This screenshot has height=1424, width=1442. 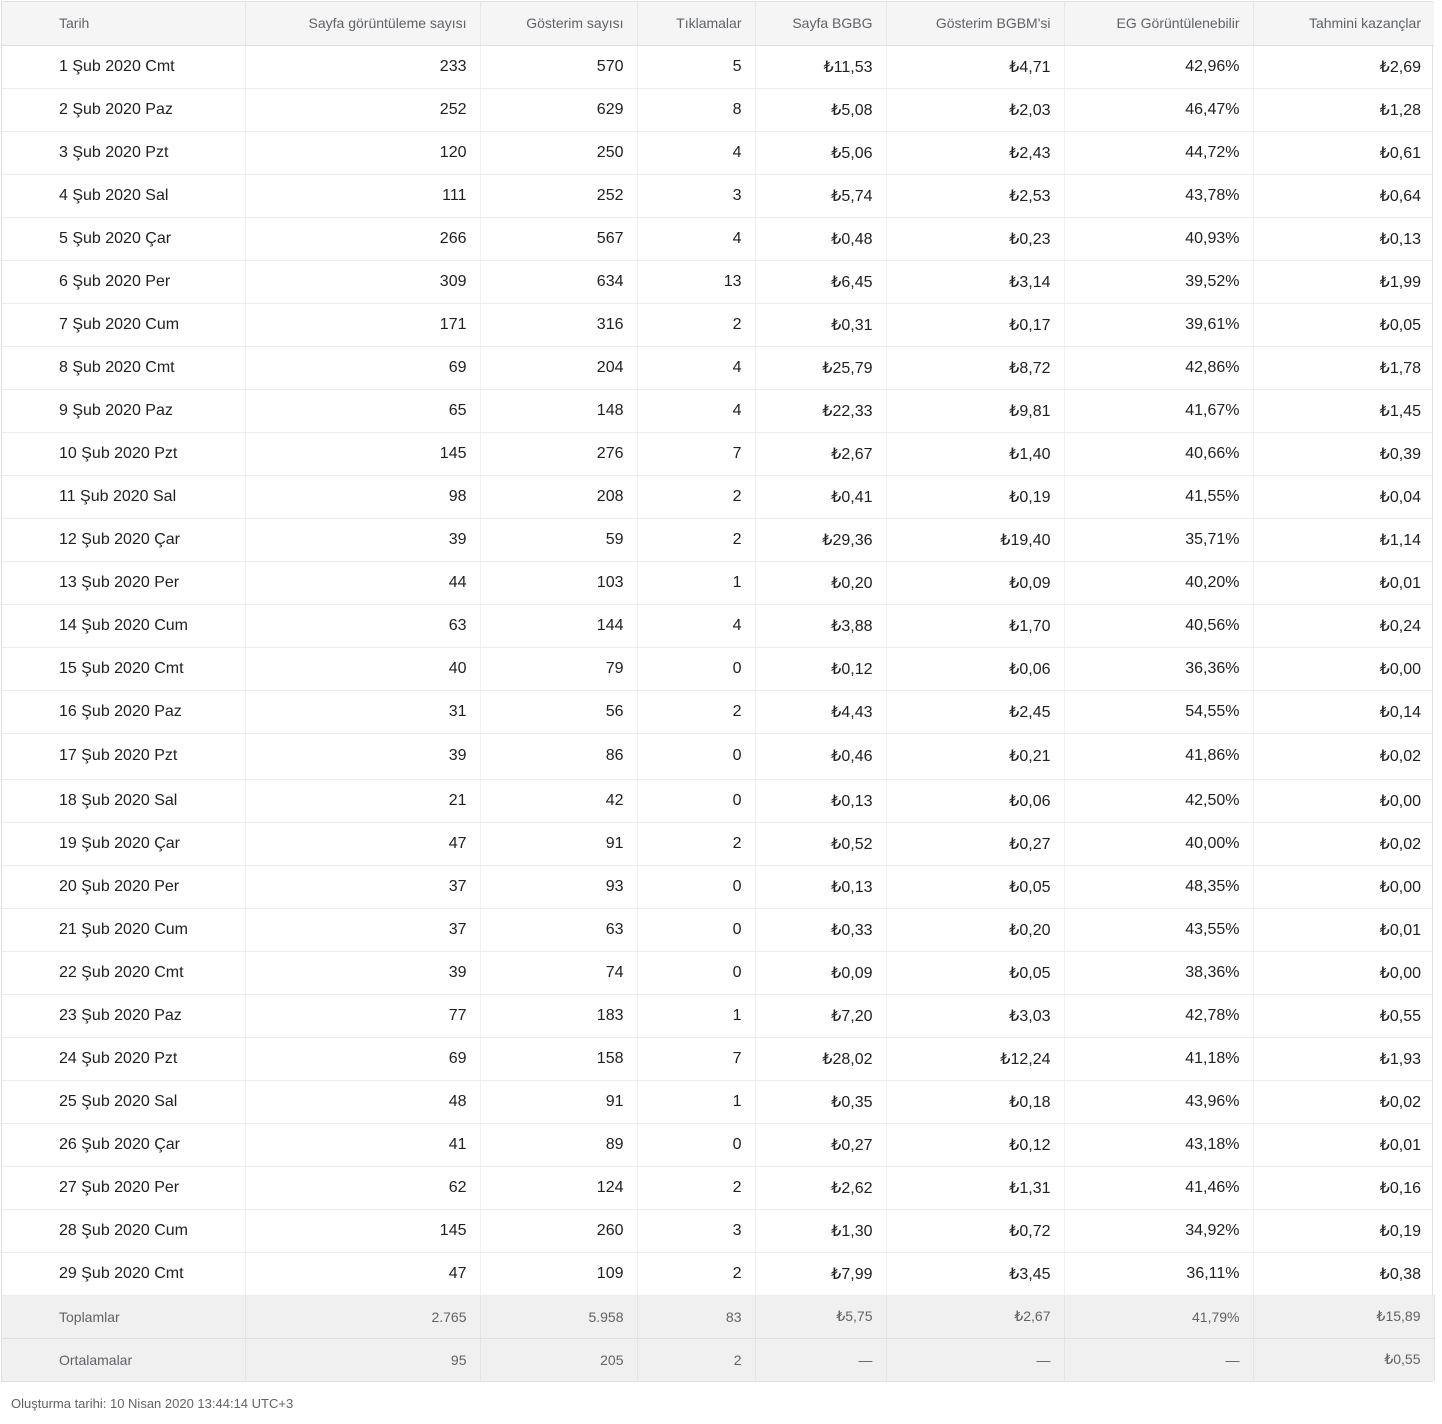 I want to click on cell-date: 18 Şub 2020 Sal, so click(x=124, y=801).